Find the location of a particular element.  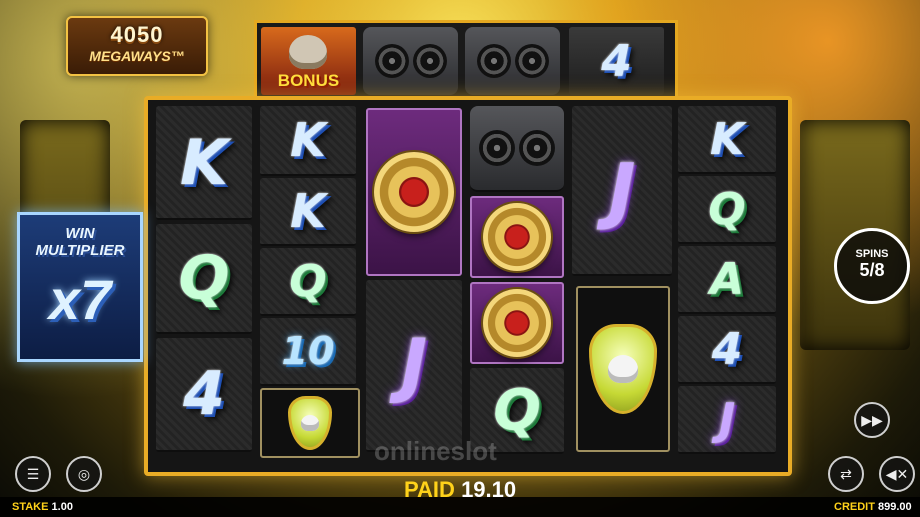

megaways-logo: 4050 MEGAWAYS™ is located at coordinates (137, 46).